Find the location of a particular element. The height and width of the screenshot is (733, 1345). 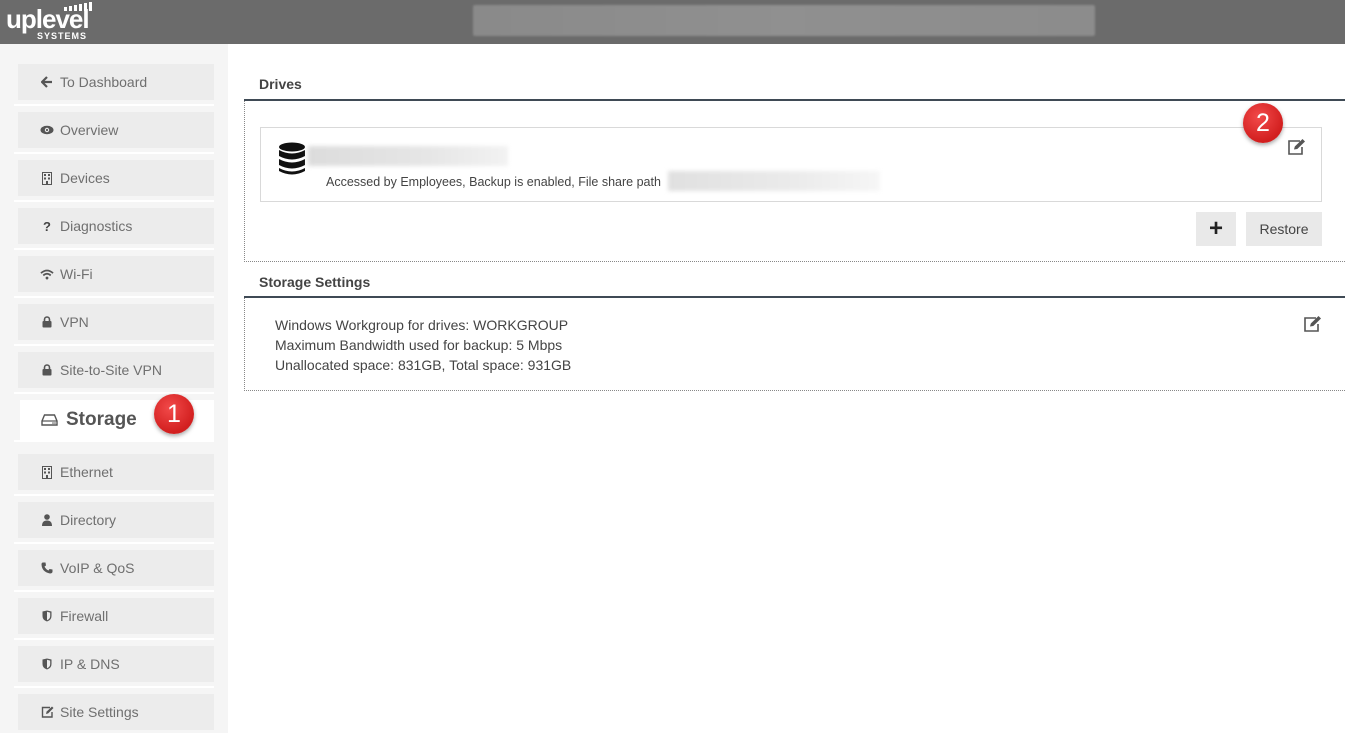

sidebar-item-devices: Devices is located at coordinates (116, 178).